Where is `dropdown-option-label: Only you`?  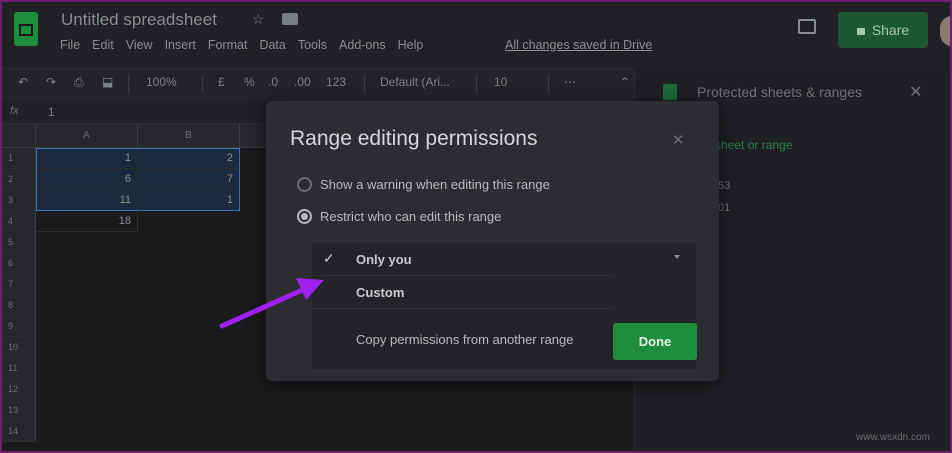 dropdown-option-label: Only you is located at coordinates (384, 259).